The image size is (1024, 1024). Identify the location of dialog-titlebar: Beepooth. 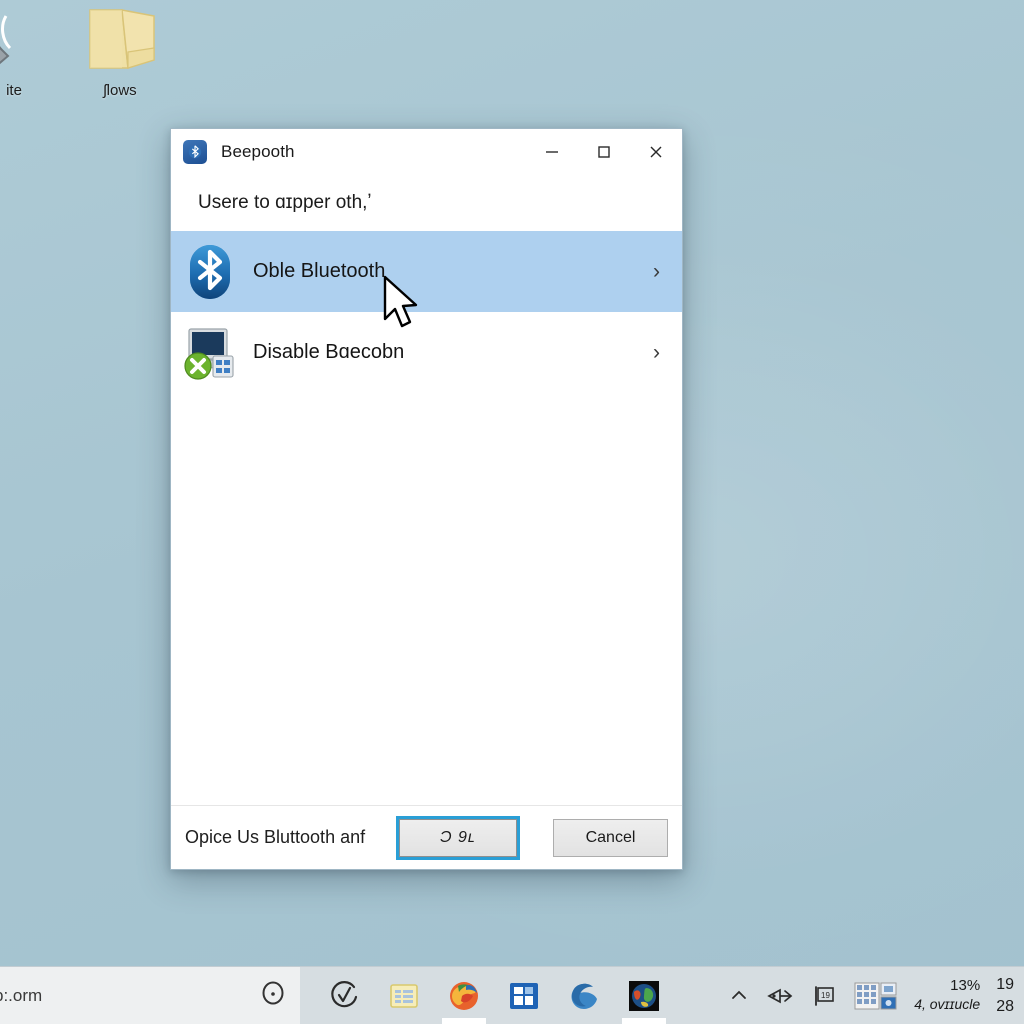
(426, 152).